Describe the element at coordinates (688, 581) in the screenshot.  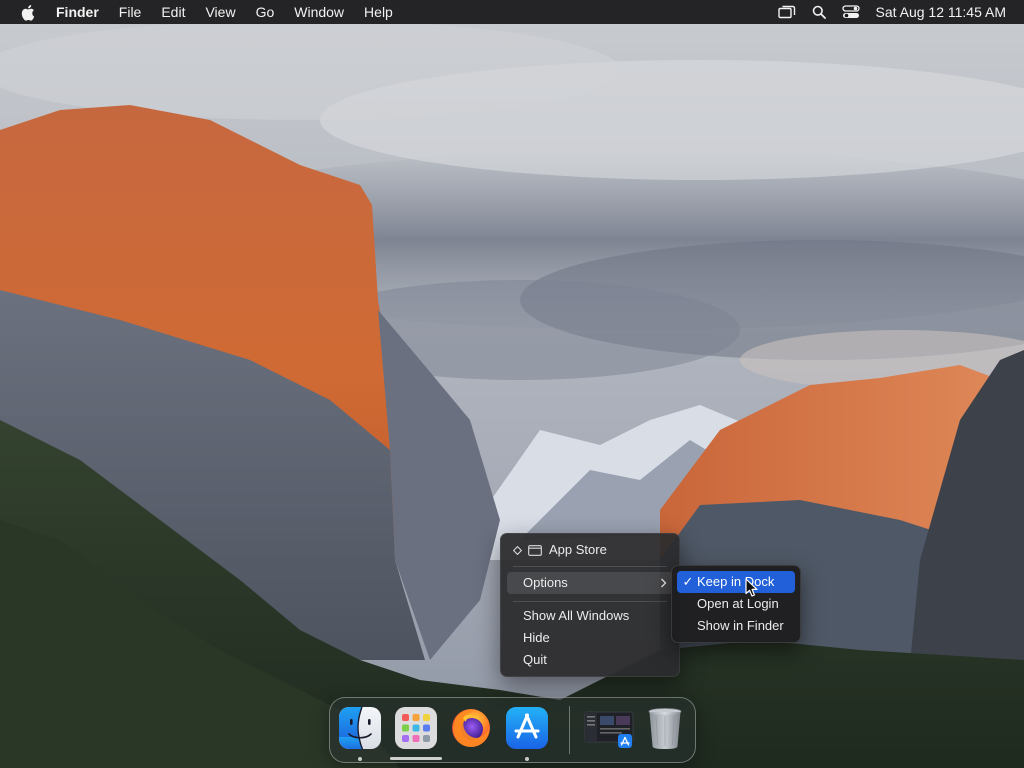
I see `checkmark-icon: ✓` at that location.